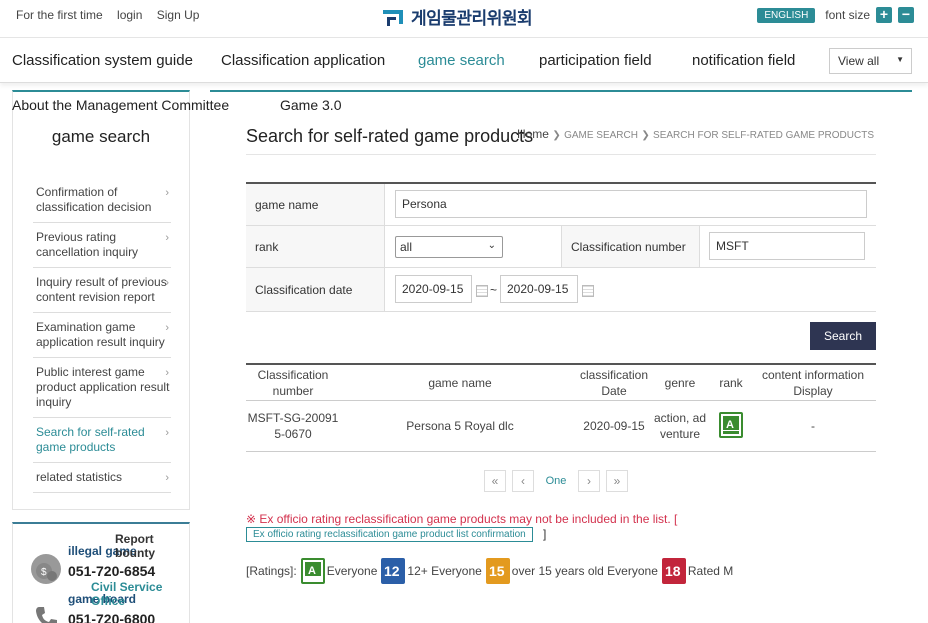  Describe the element at coordinates (617, 481) in the screenshot. I see `last-page-button: »` at that location.